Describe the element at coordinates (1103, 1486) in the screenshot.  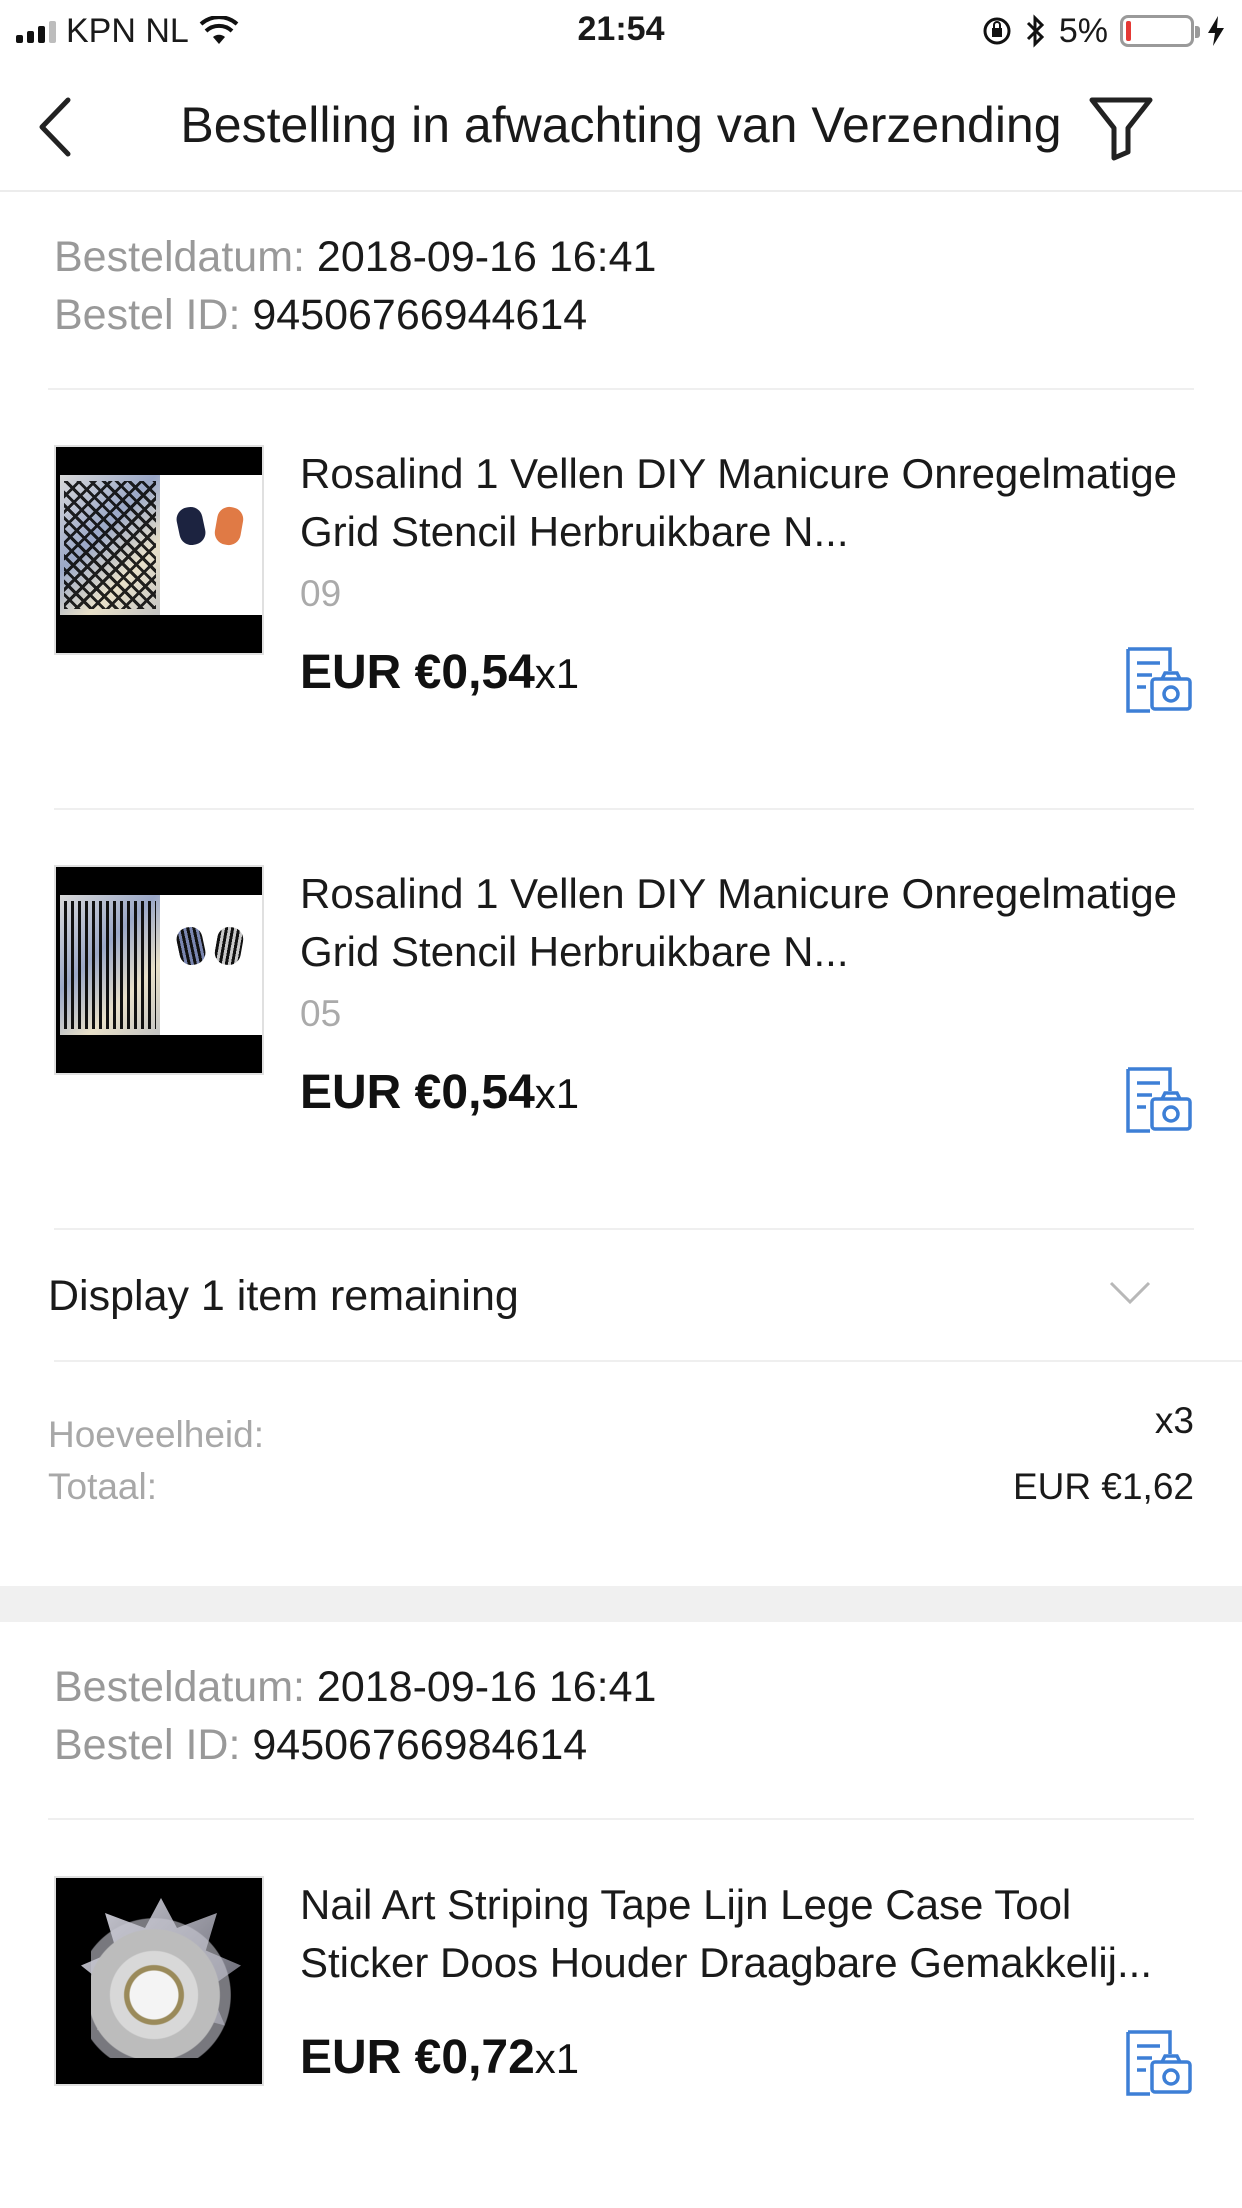
I see `total-value: EUR €1,62` at that location.